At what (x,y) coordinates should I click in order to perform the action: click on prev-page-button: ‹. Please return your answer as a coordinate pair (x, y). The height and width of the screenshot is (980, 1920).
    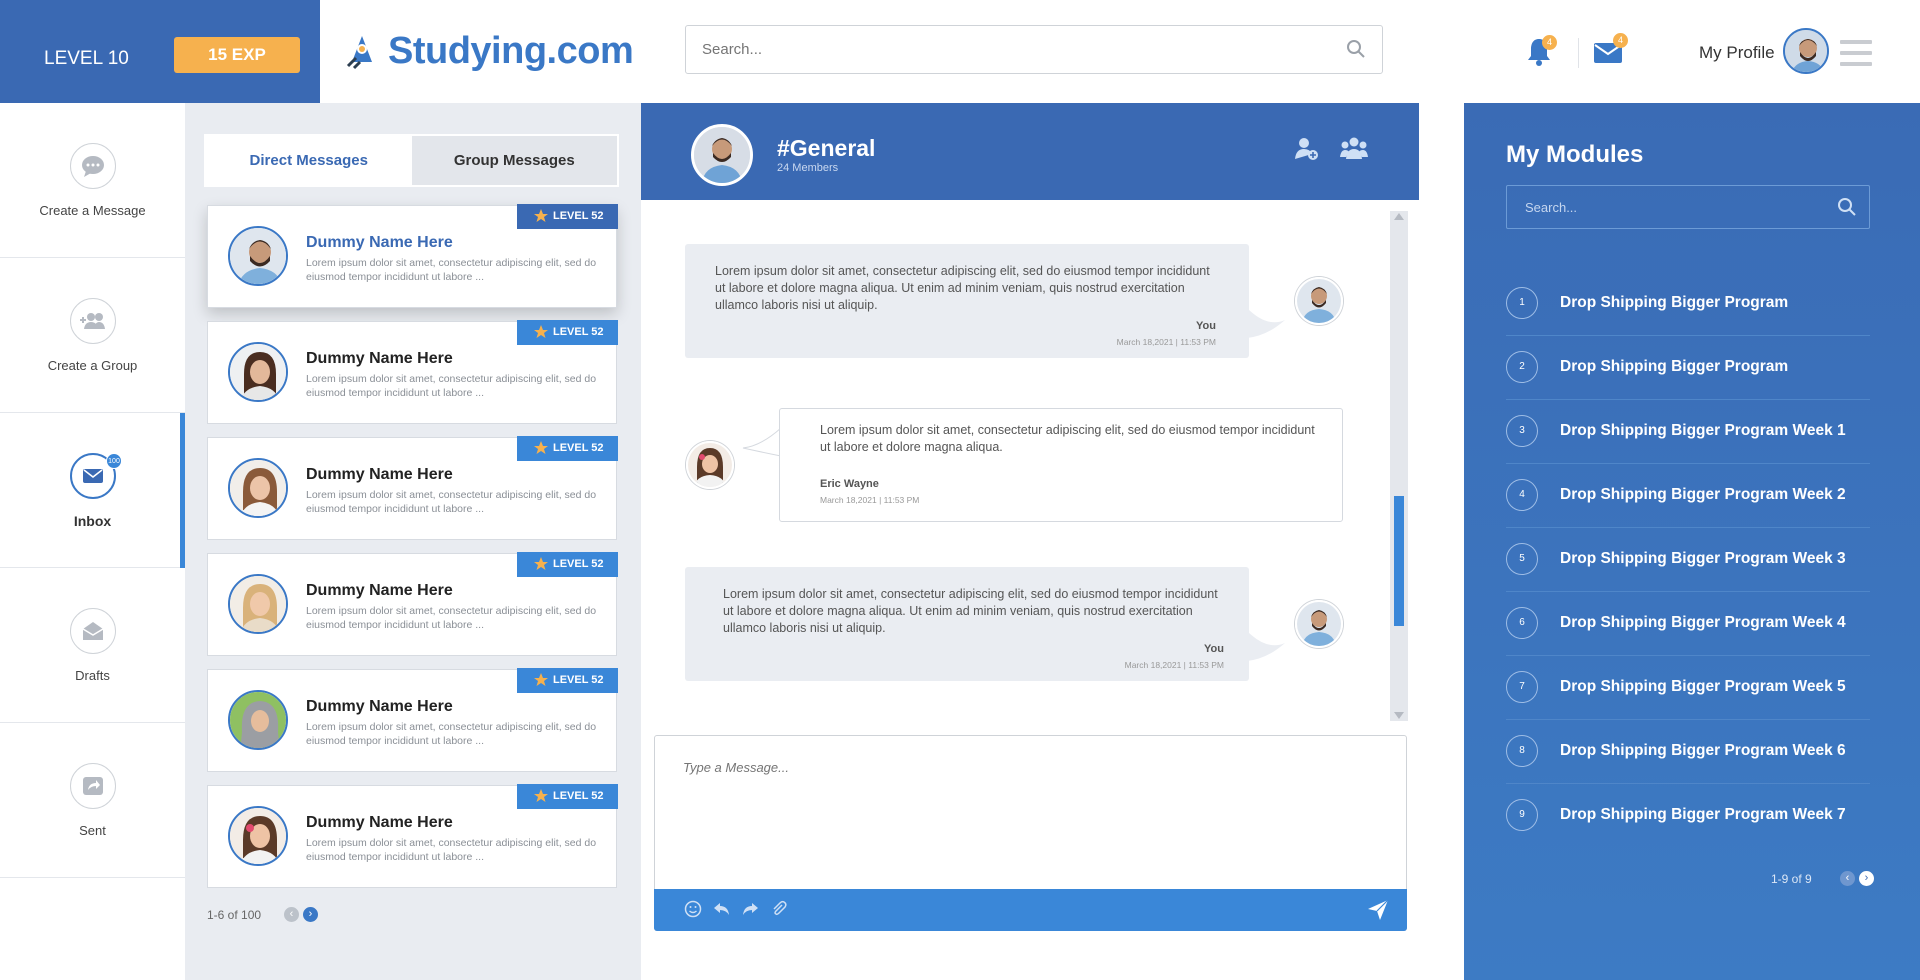
    Looking at the image, I should click on (291, 914).